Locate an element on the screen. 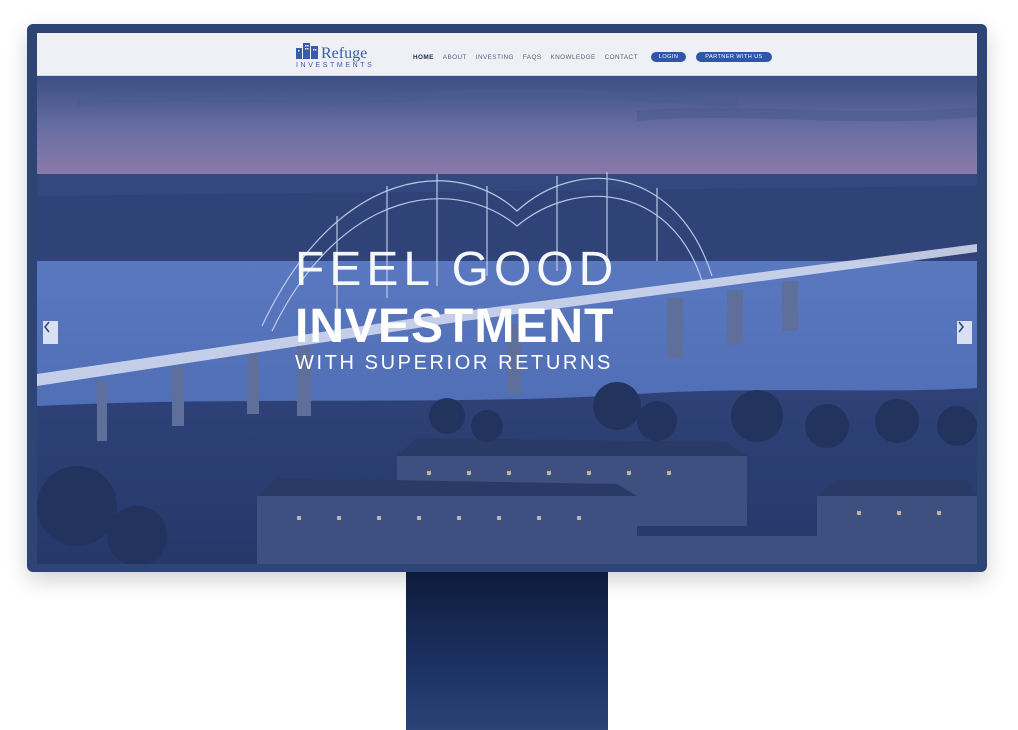  hero-heading-line1: FEEL GOOD is located at coordinates (457, 269).